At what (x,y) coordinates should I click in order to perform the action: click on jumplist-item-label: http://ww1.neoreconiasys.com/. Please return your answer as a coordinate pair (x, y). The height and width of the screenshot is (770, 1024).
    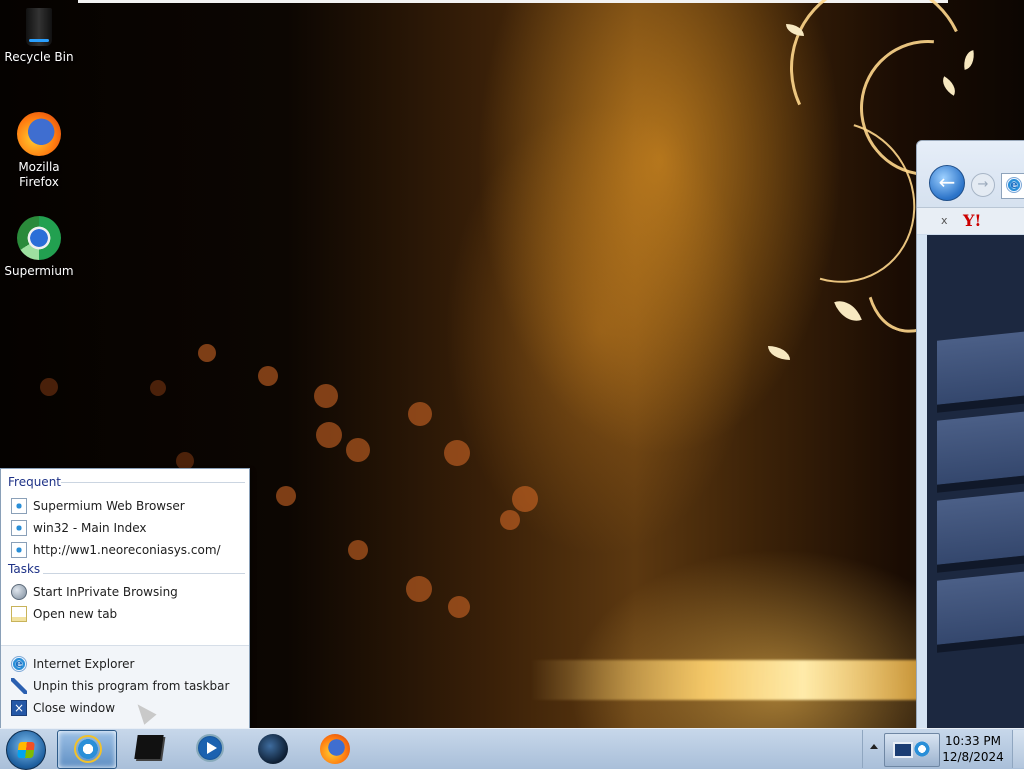
    Looking at the image, I should click on (127, 550).